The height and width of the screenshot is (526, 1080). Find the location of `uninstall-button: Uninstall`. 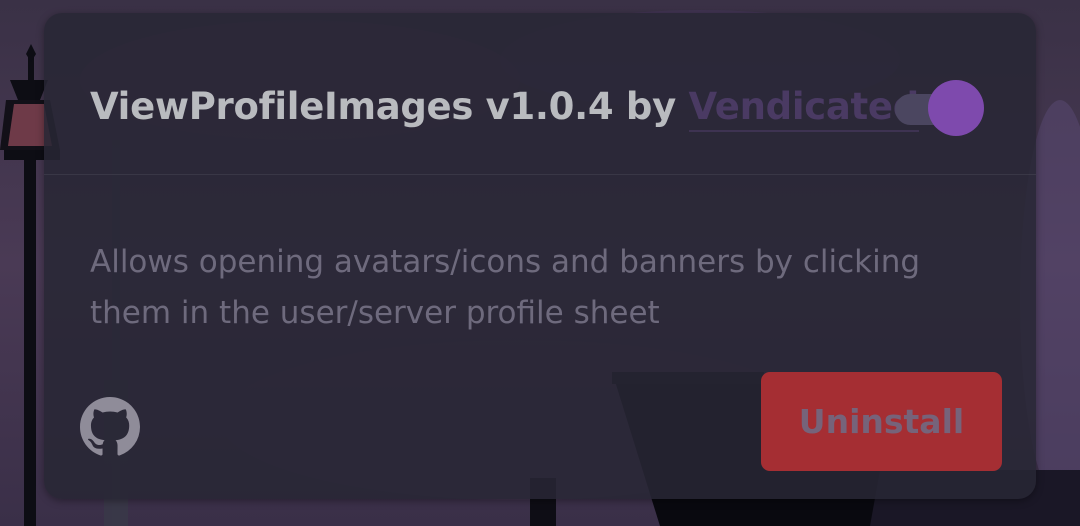

uninstall-button: Uninstall is located at coordinates (881, 421).